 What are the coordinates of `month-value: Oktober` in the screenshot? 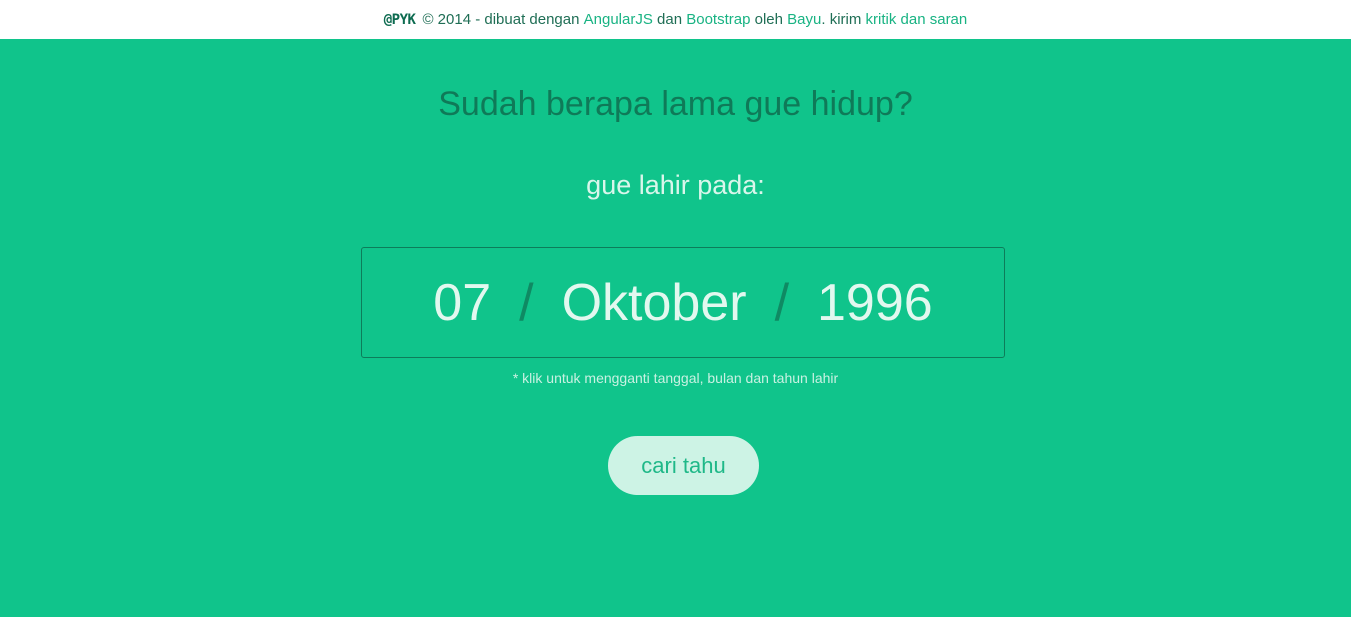 It's located at (654, 303).